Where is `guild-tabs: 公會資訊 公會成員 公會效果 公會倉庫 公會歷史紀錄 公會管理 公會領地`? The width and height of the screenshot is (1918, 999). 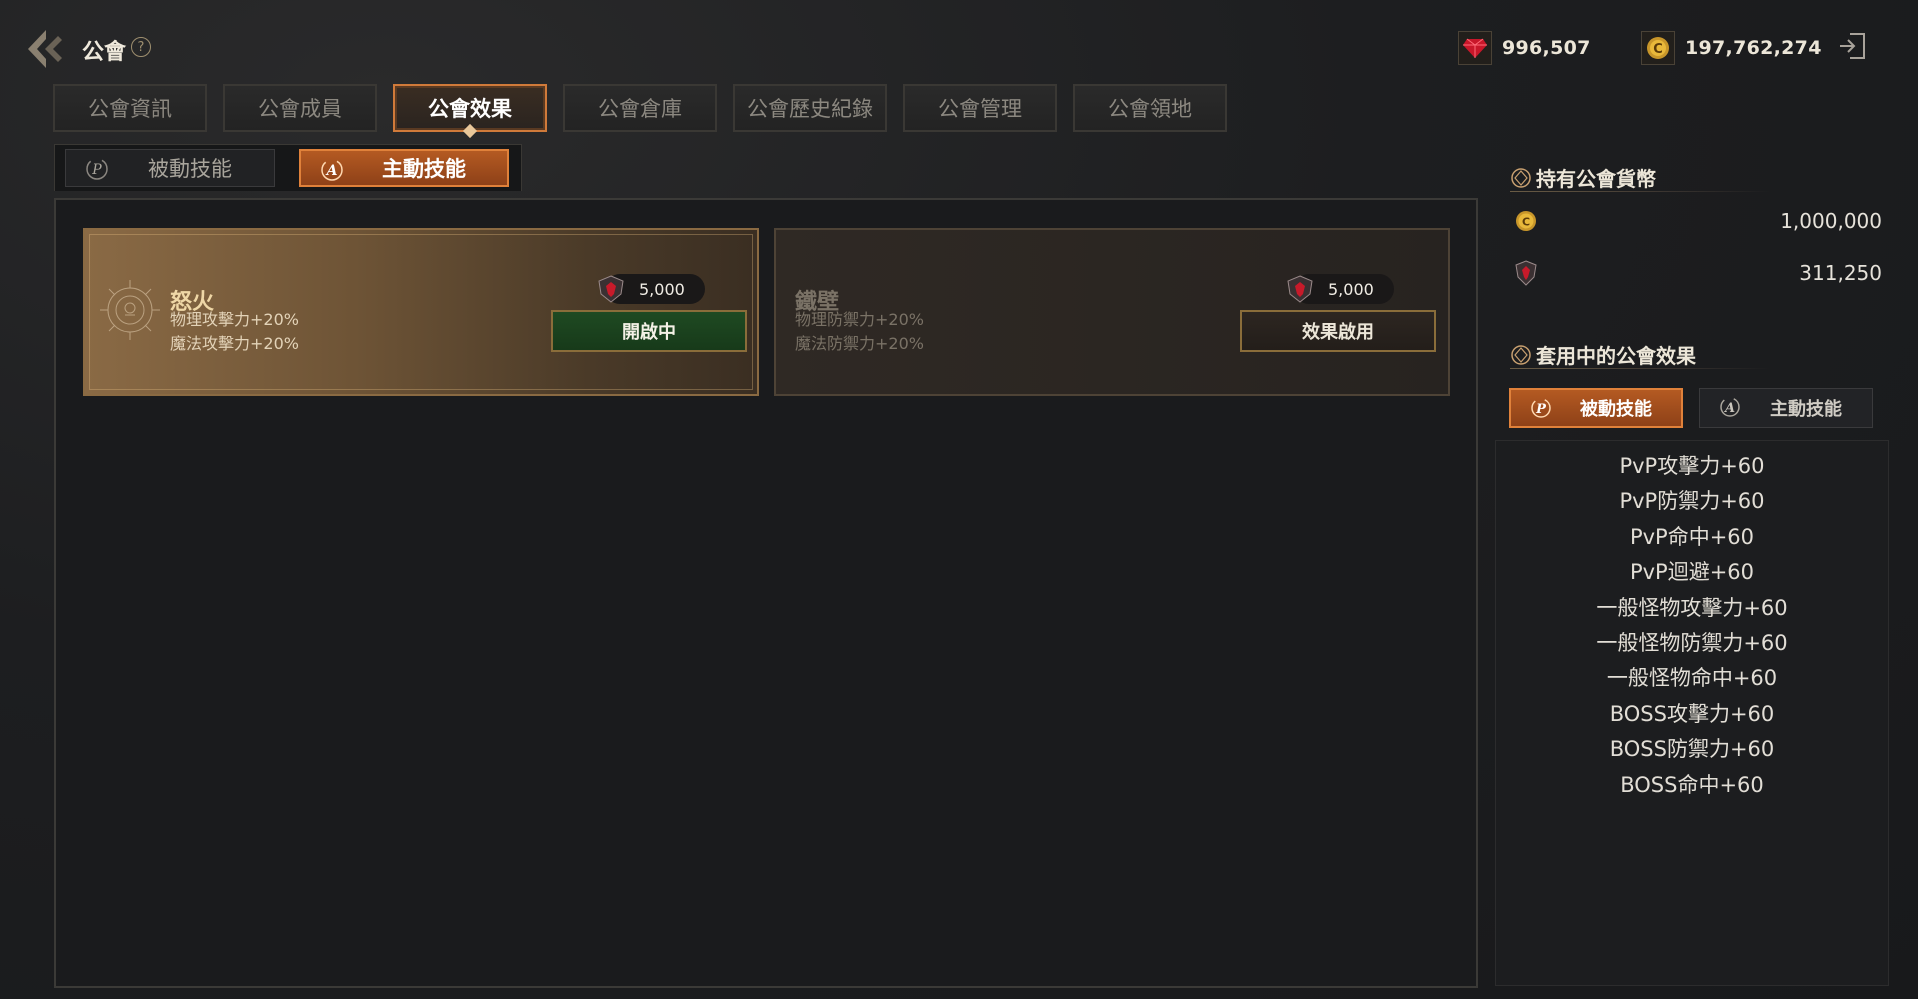 guild-tabs: 公會資訊 公會成員 公會效果 公會倉庫 公會歷史紀錄 公會管理 公會領地 is located at coordinates (640, 108).